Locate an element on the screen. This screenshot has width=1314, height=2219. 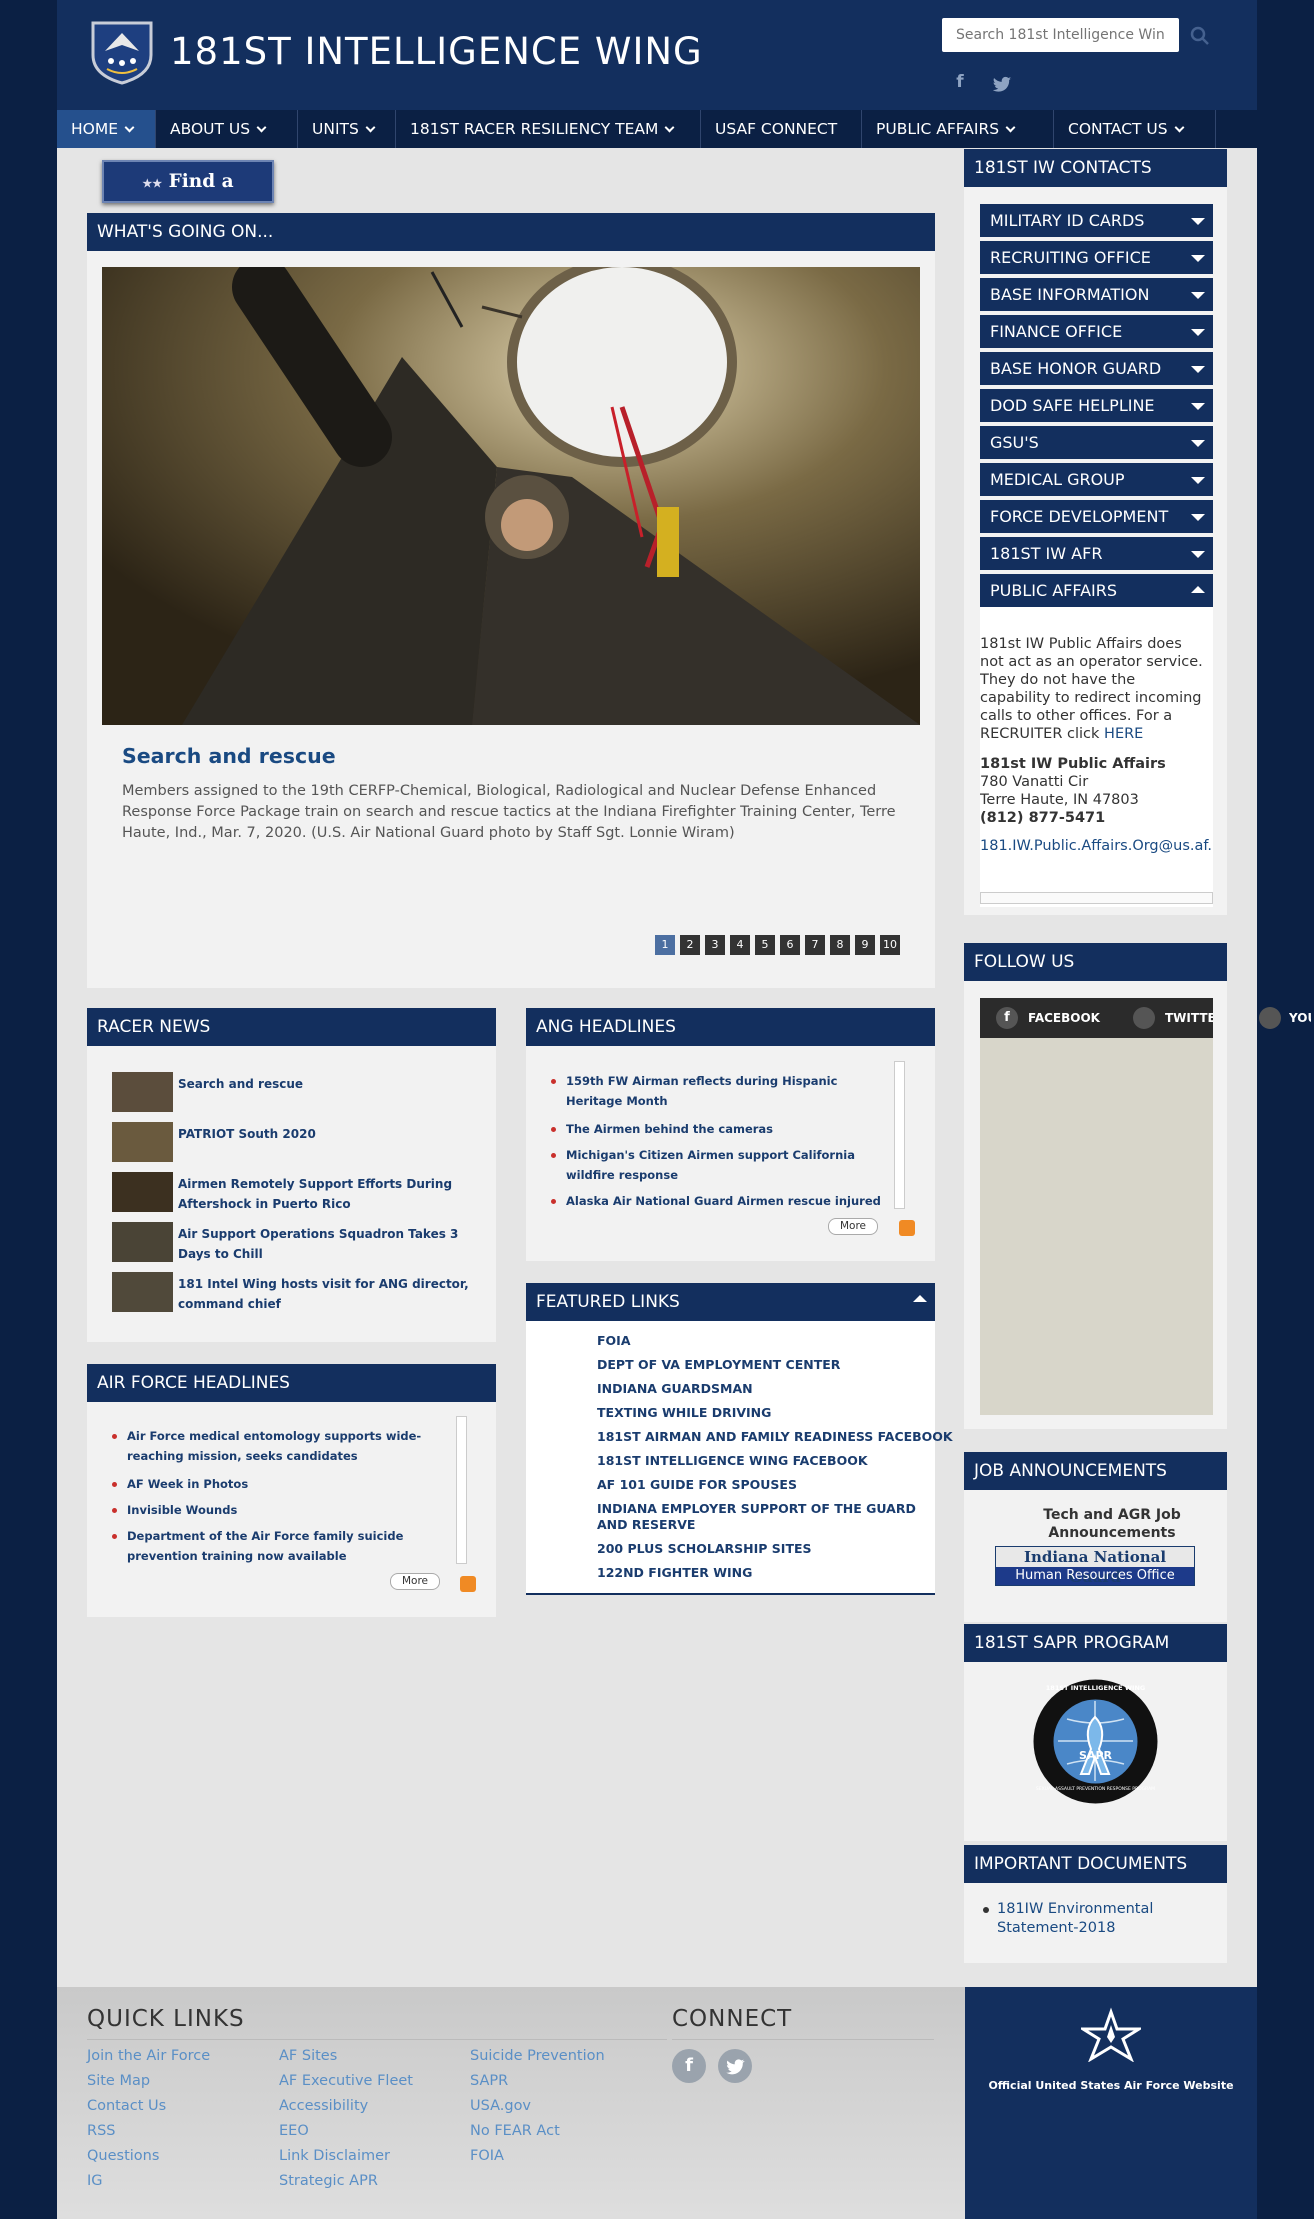
accordion-recruiting: RECRUITING OFFICE is located at coordinates (1096, 257).